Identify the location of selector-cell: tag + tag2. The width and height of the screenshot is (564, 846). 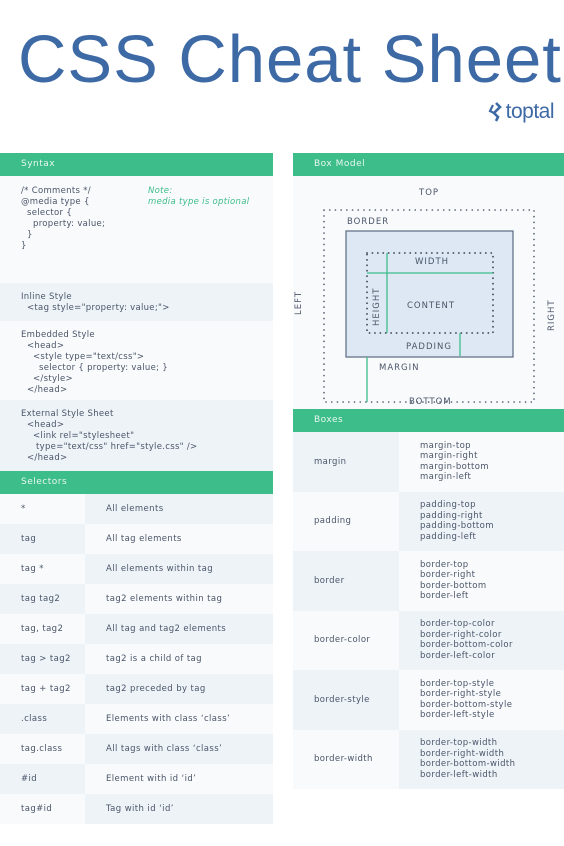
(42, 689).